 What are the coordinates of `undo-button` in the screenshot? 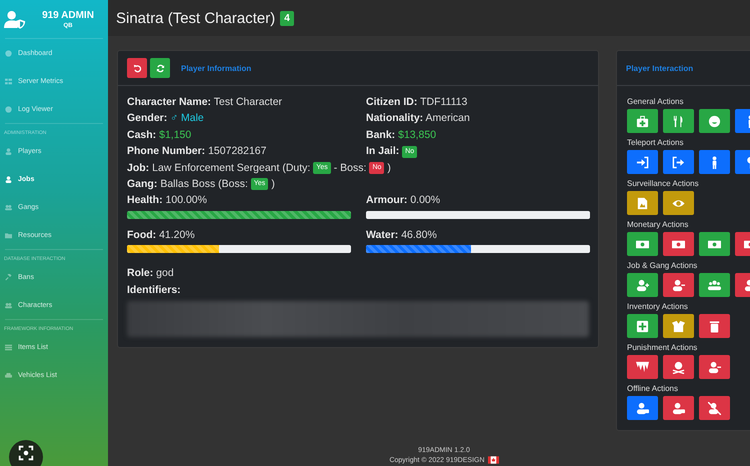 It's located at (137, 68).